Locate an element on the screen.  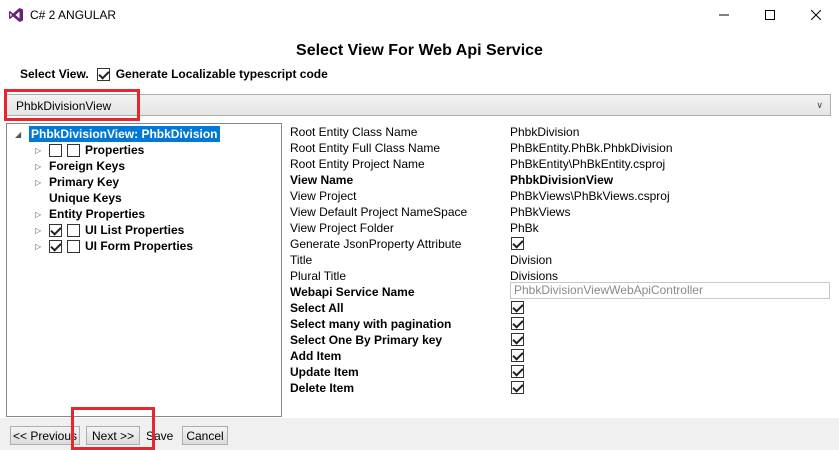
property-row: Add Item is located at coordinates (562, 356).